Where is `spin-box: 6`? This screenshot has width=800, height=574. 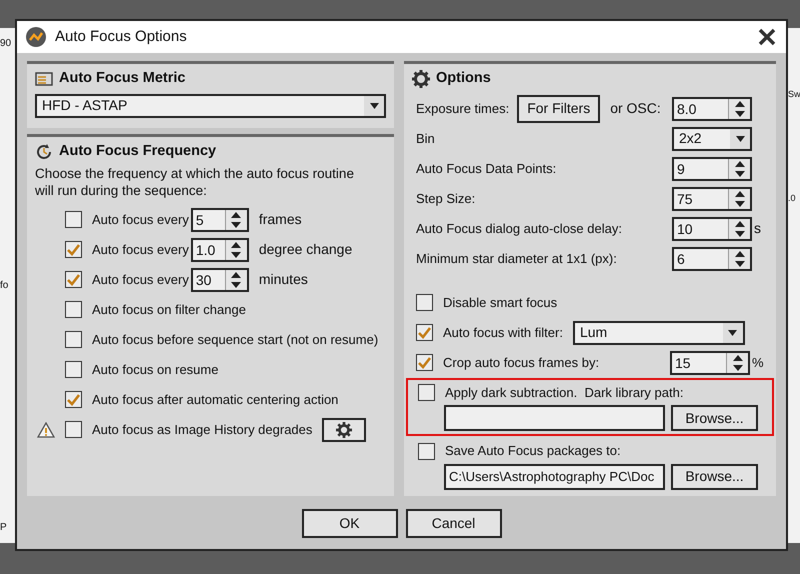
spin-box: 6 is located at coordinates (712, 258).